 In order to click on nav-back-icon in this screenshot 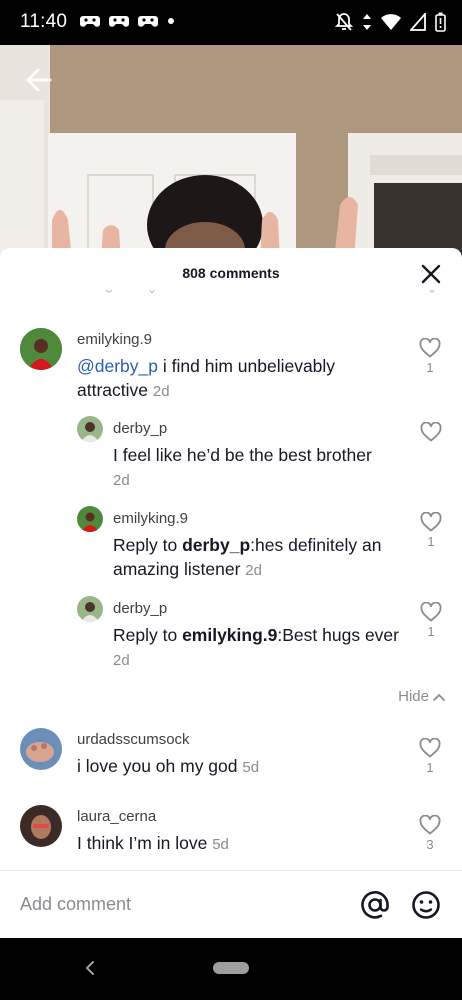, I will do `click(90, 968)`.